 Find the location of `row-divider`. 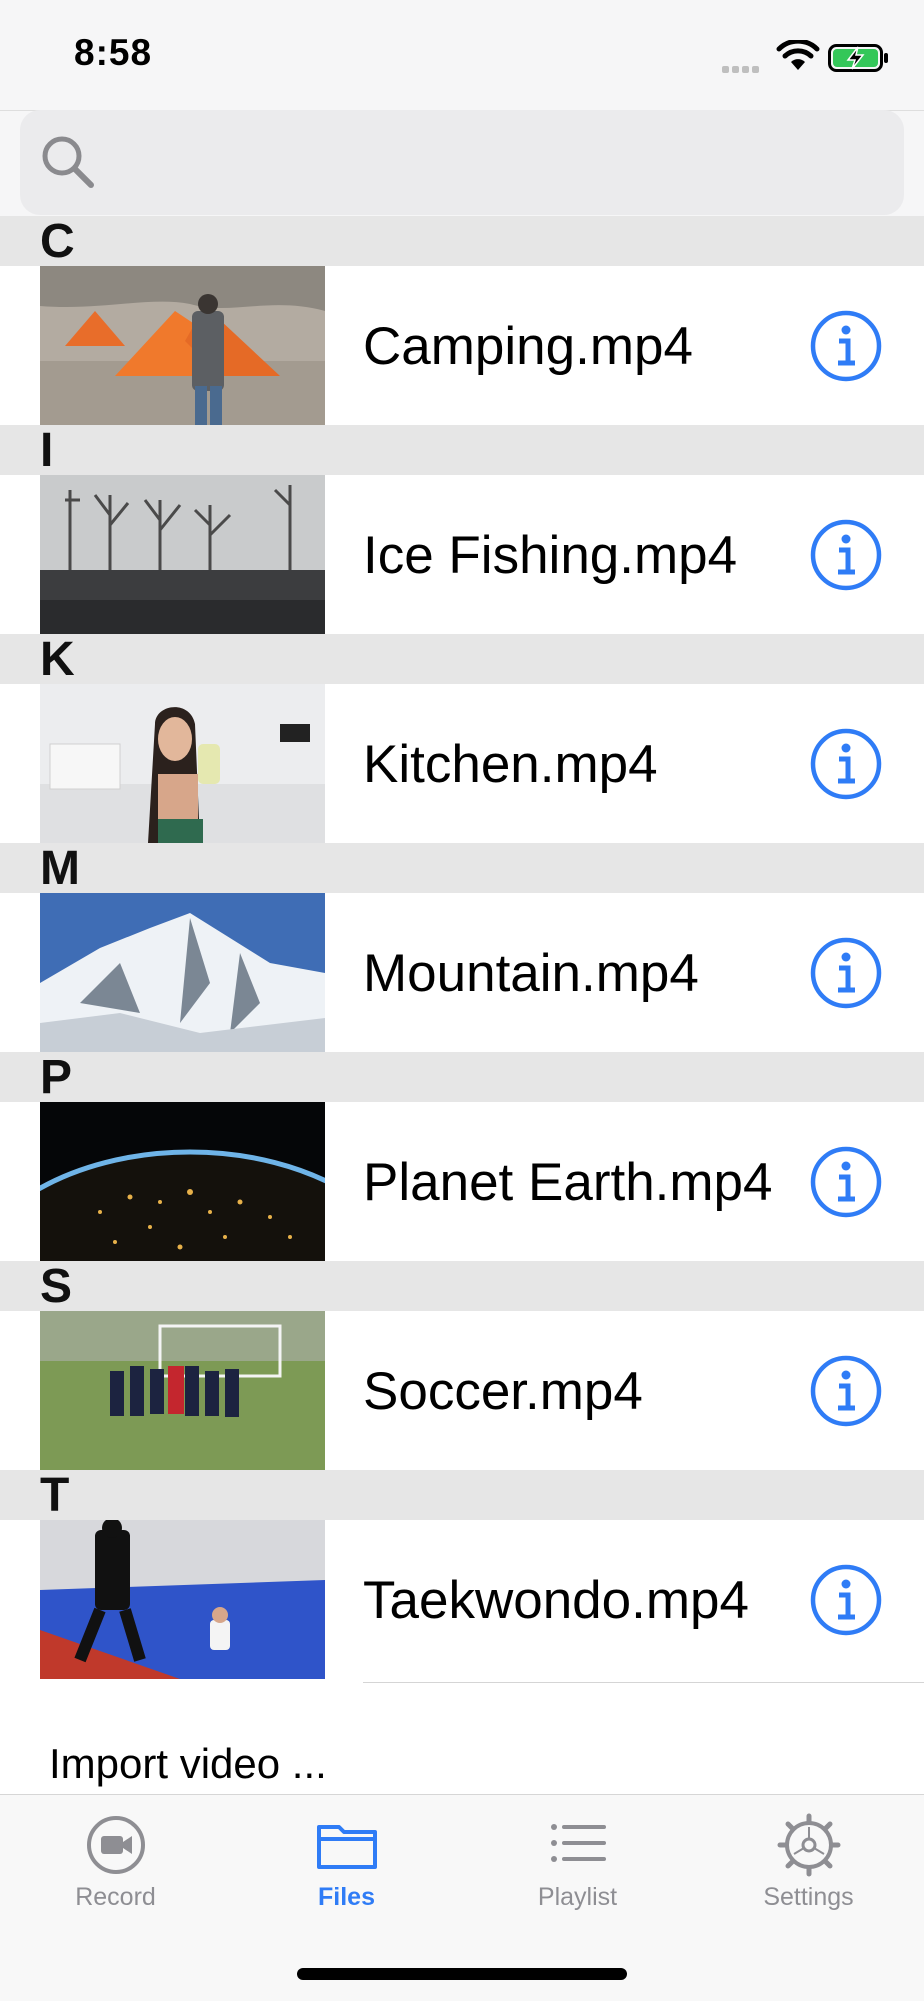

row-divider is located at coordinates (643, 1682).